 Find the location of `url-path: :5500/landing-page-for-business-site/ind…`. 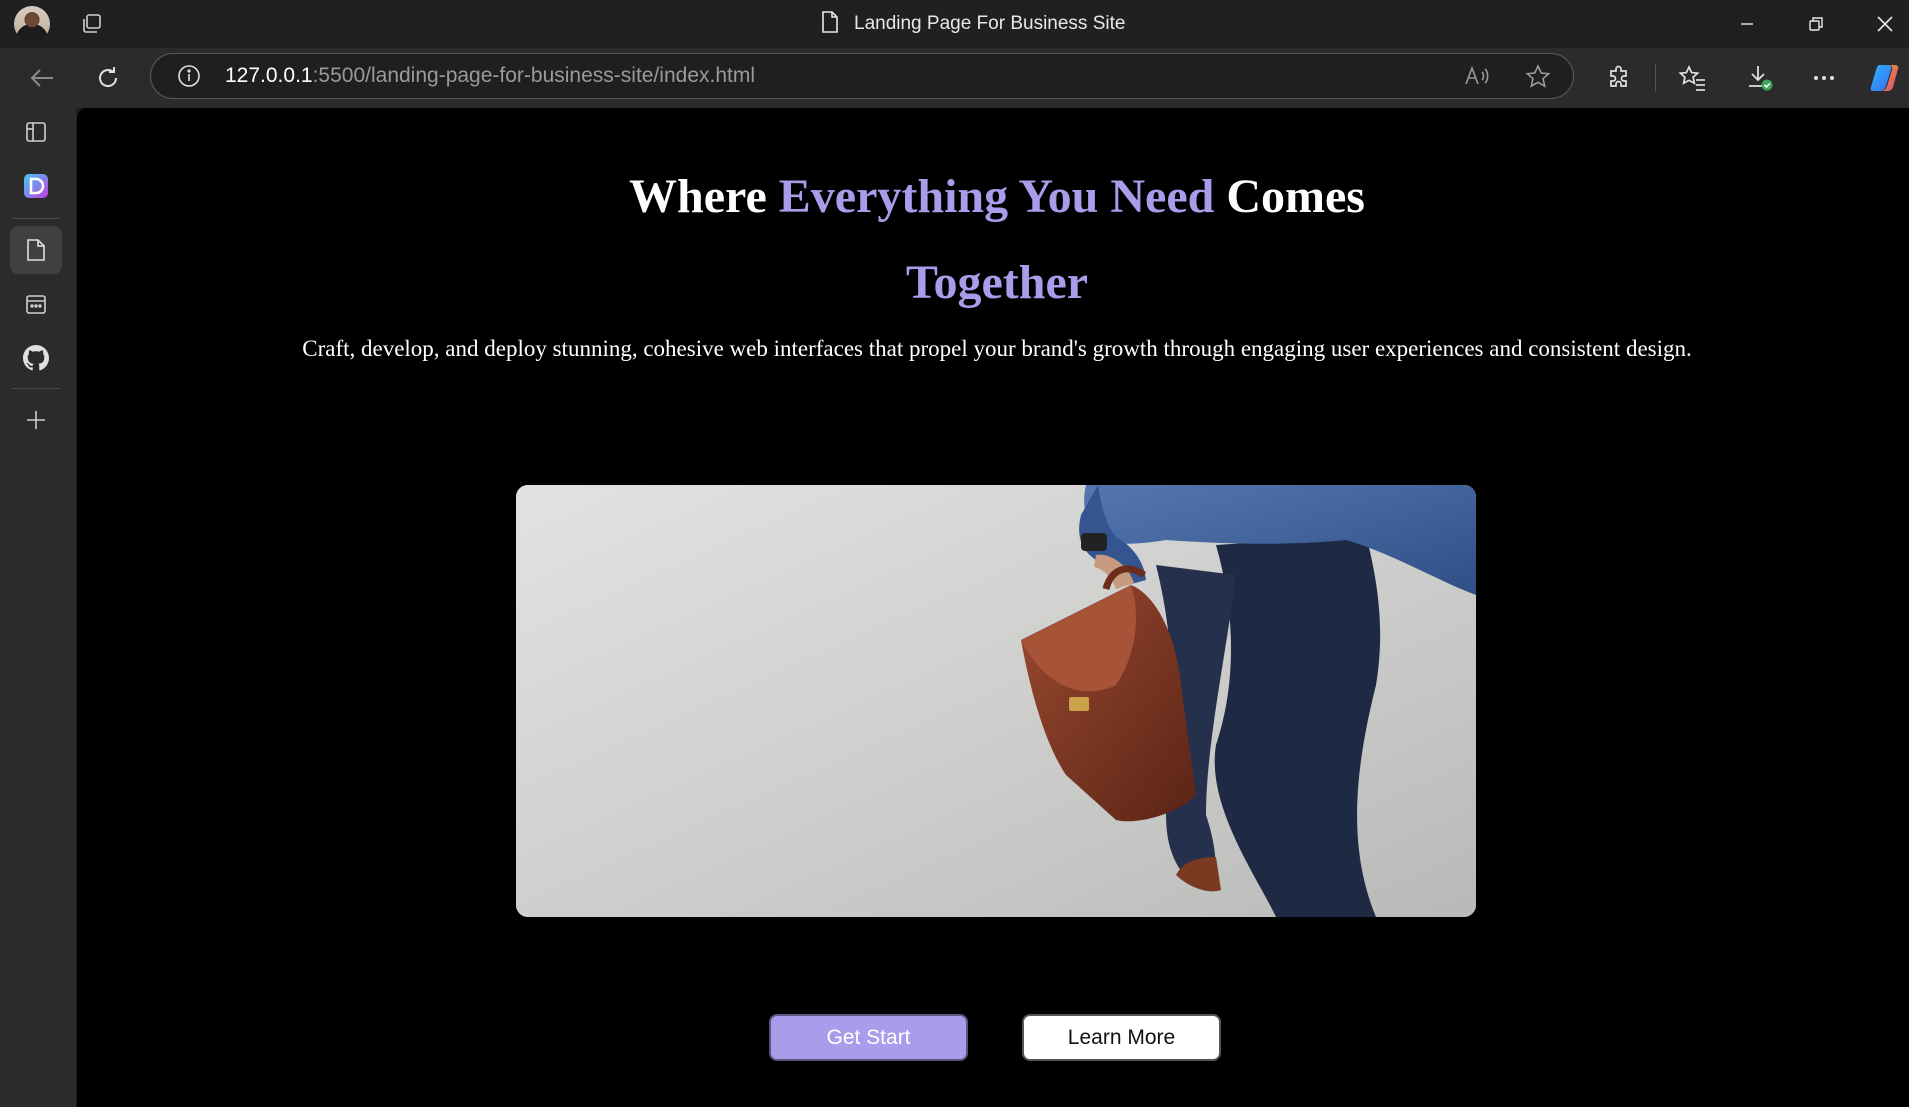

url-path: :5500/landing-page-for-business-site/ind… is located at coordinates (534, 75).